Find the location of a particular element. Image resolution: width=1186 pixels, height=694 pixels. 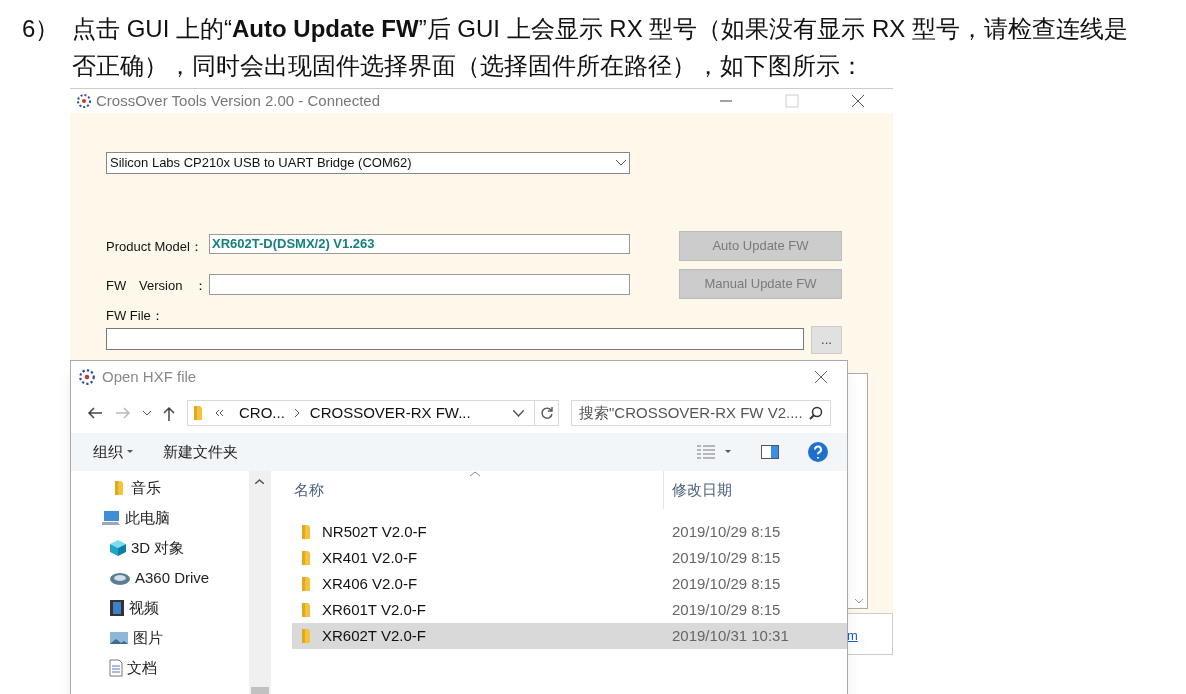

field-label: FW is located at coordinates (116, 286).